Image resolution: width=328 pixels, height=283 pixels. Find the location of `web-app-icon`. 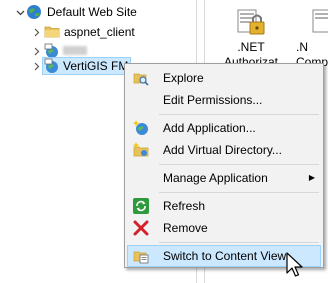

web-app-icon is located at coordinates (52, 66).